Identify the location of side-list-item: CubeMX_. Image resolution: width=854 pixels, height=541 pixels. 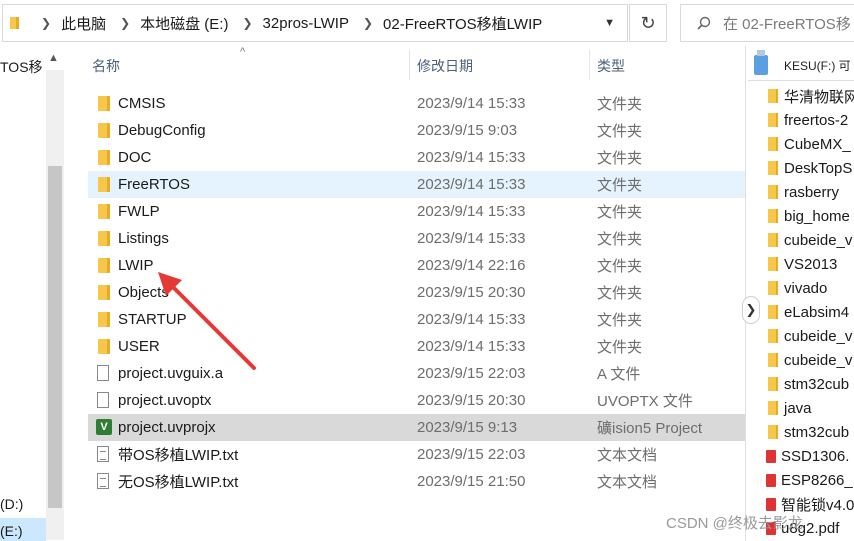
(805, 144).